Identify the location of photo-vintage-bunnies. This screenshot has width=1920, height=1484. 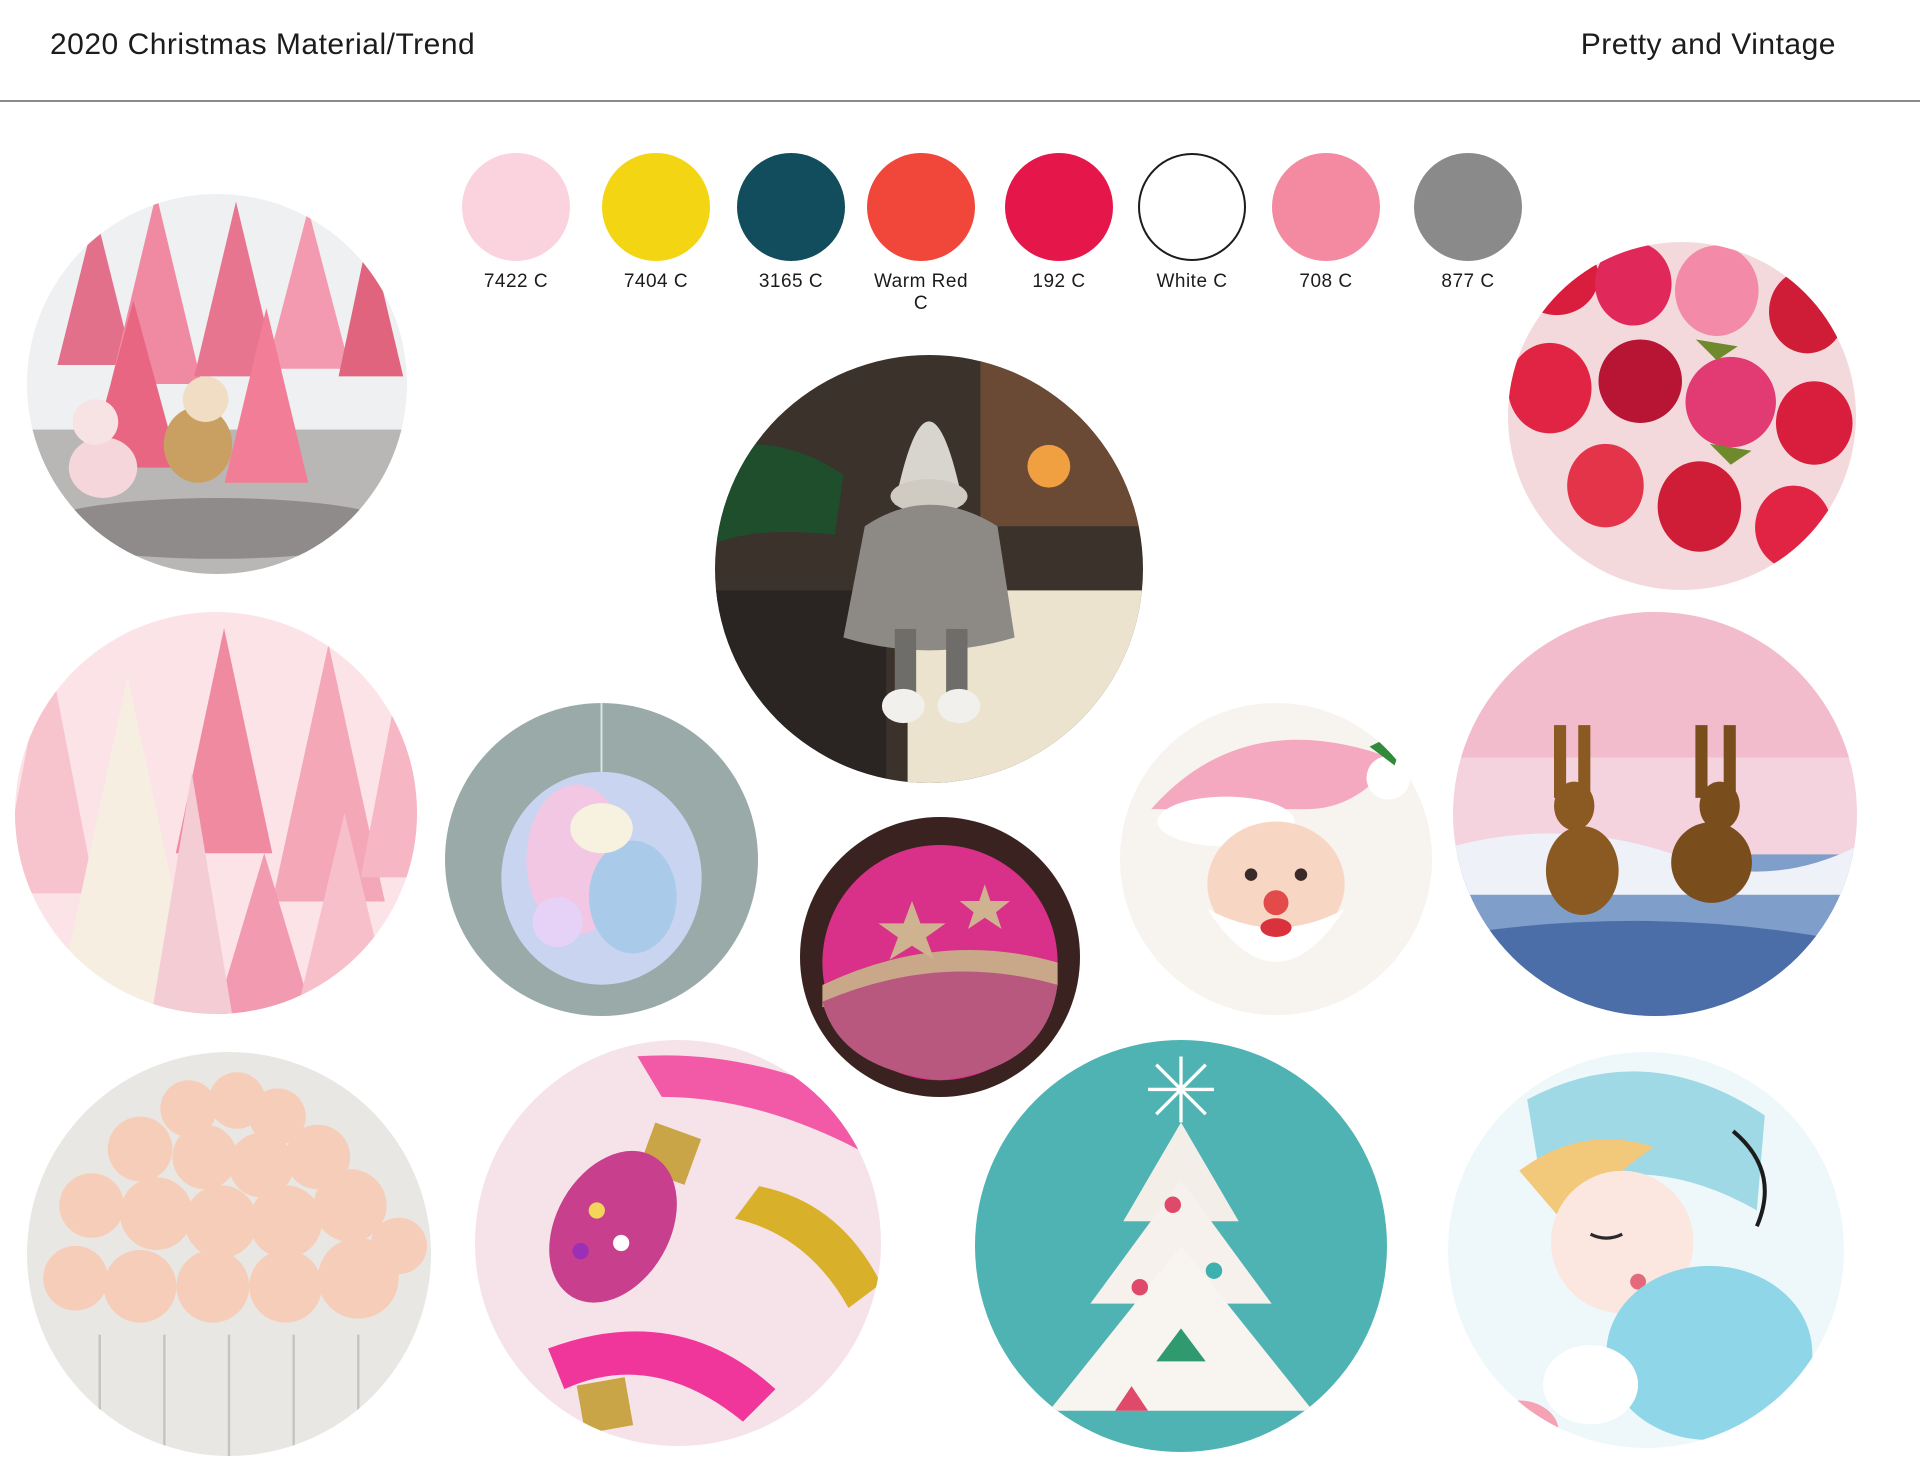
(1655, 814).